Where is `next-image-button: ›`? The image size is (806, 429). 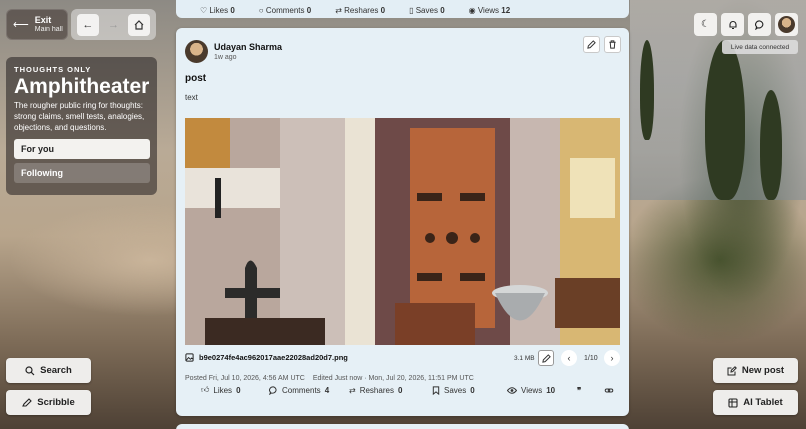 next-image-button: › is located at coordinates (612, 358).